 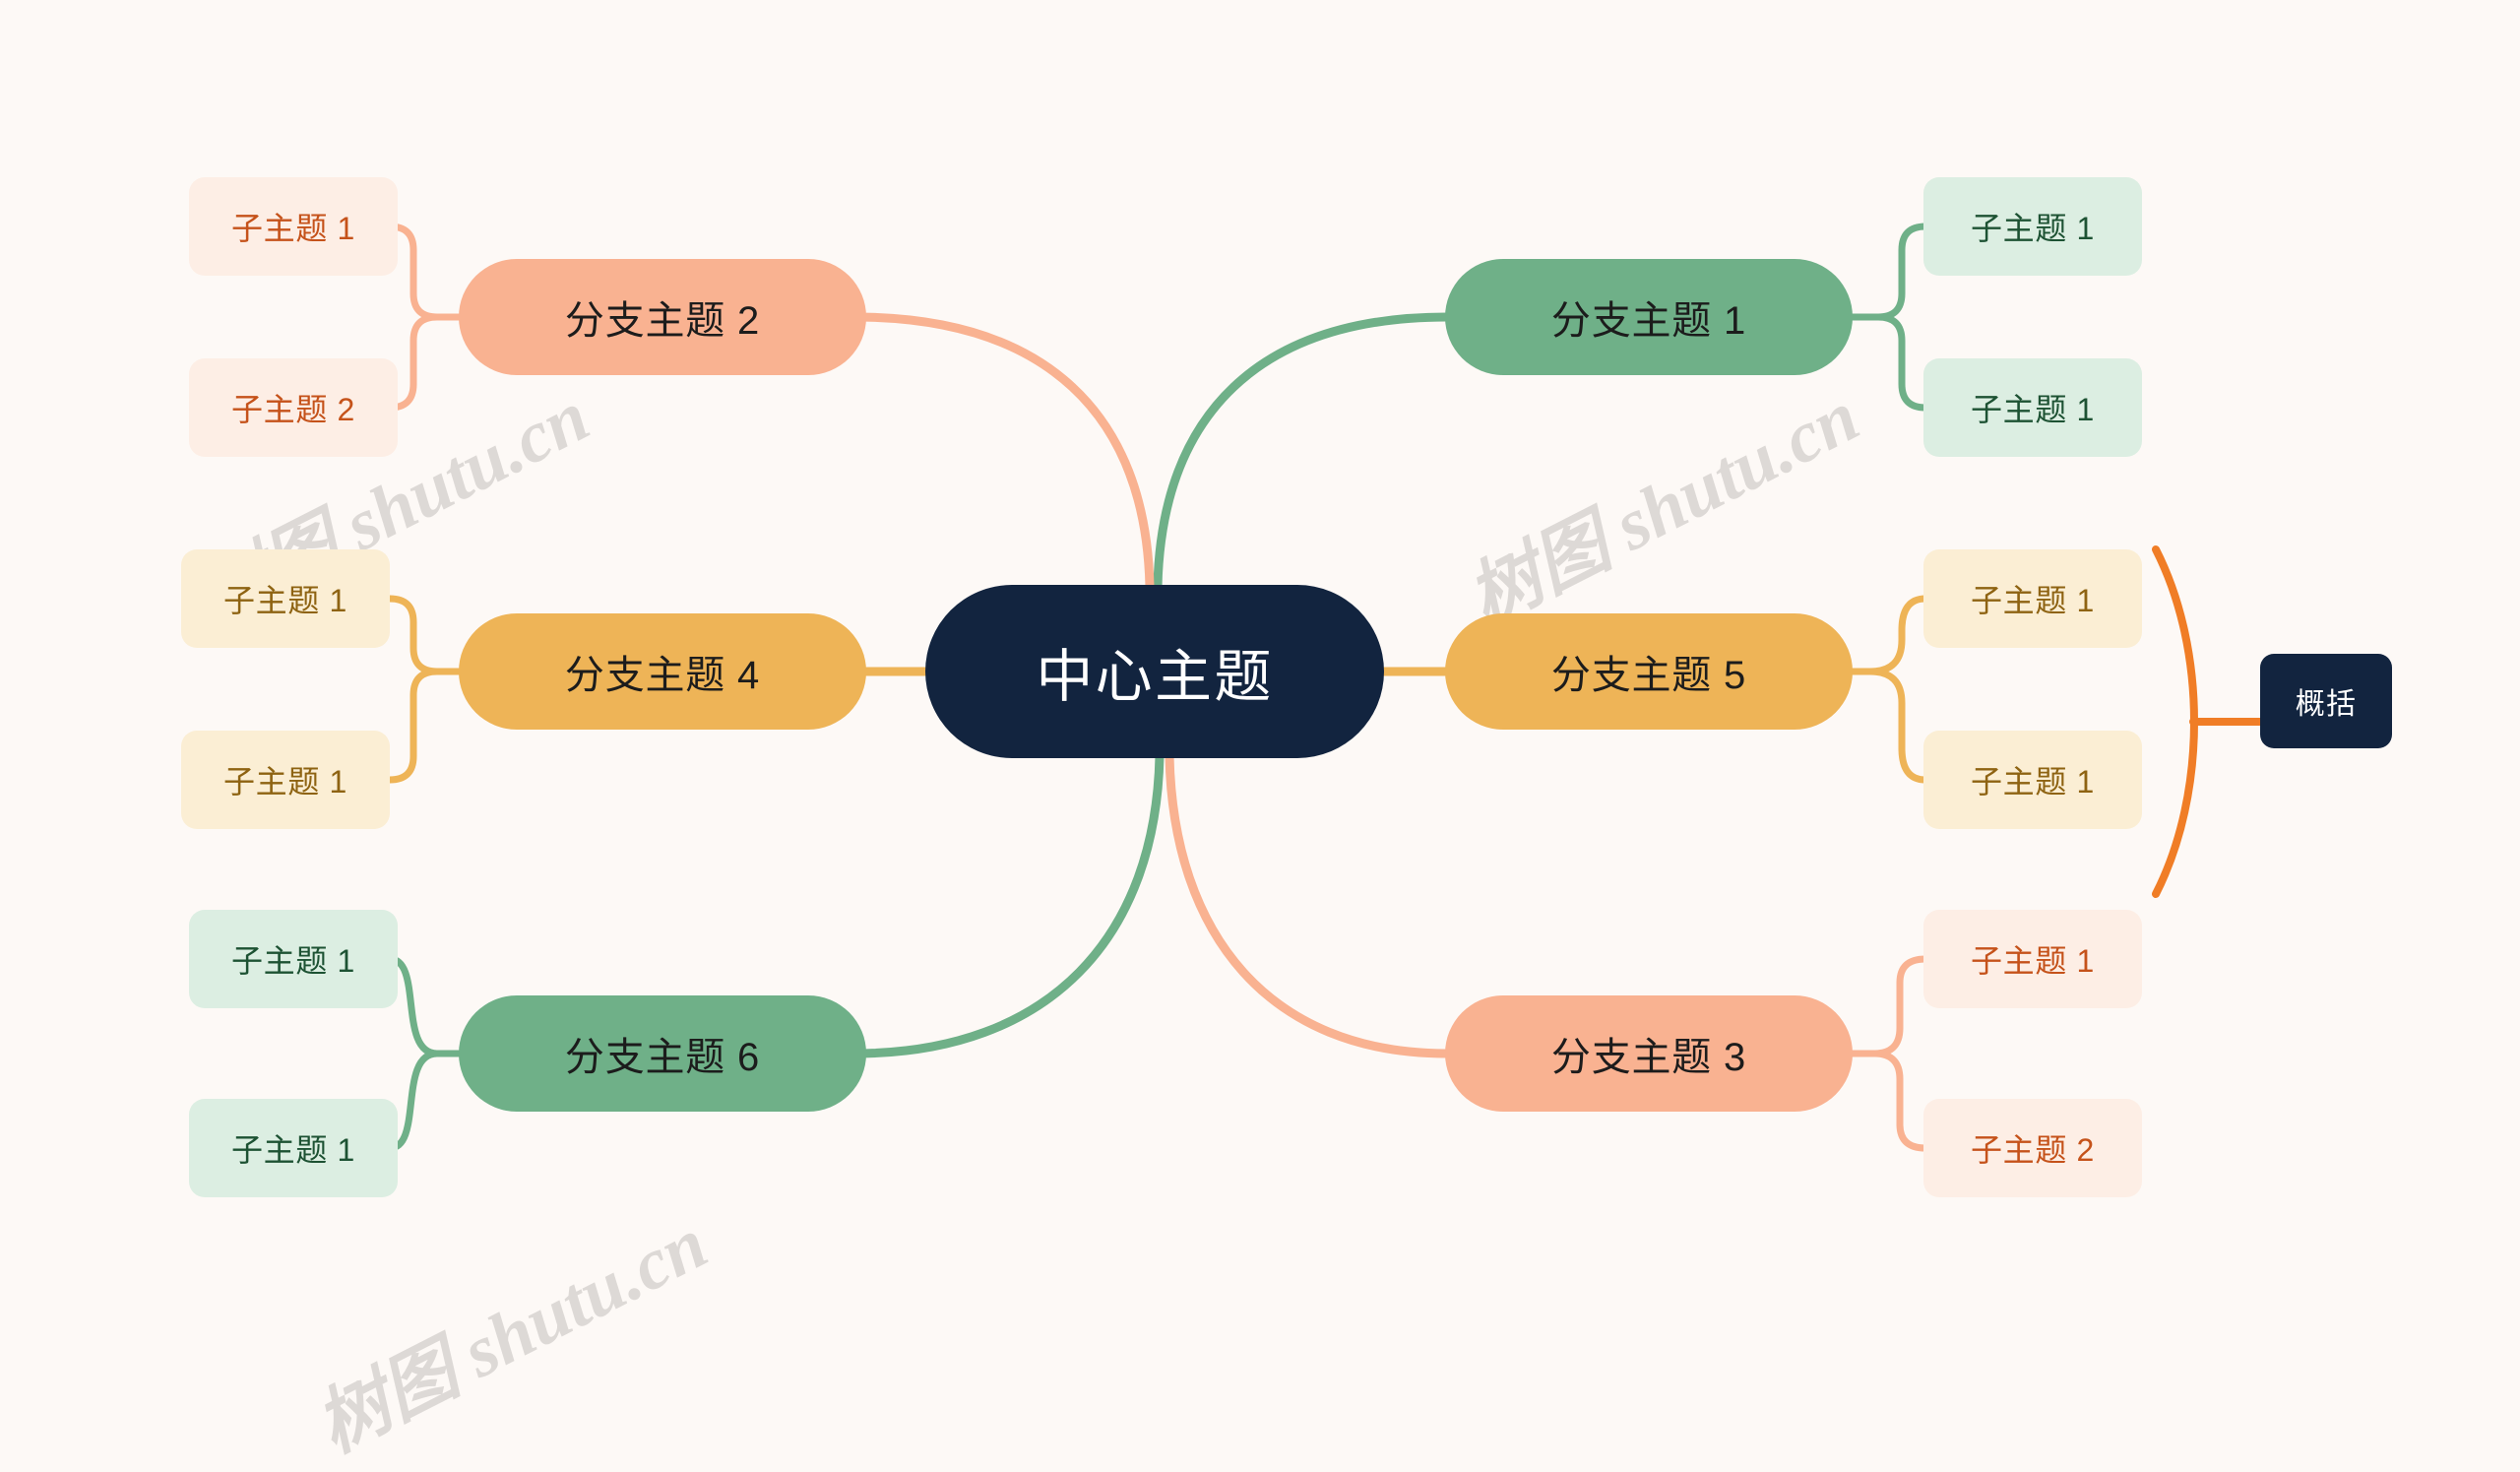 I want to click on subtopic-node-b3-c2: 子主题 2, so click(x=2032, y=1148).